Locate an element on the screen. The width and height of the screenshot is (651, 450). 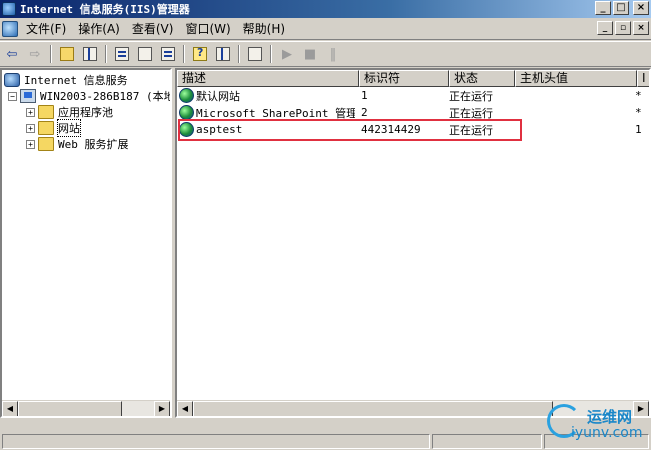
up-folder-icon is located at coordinates (67, 54).